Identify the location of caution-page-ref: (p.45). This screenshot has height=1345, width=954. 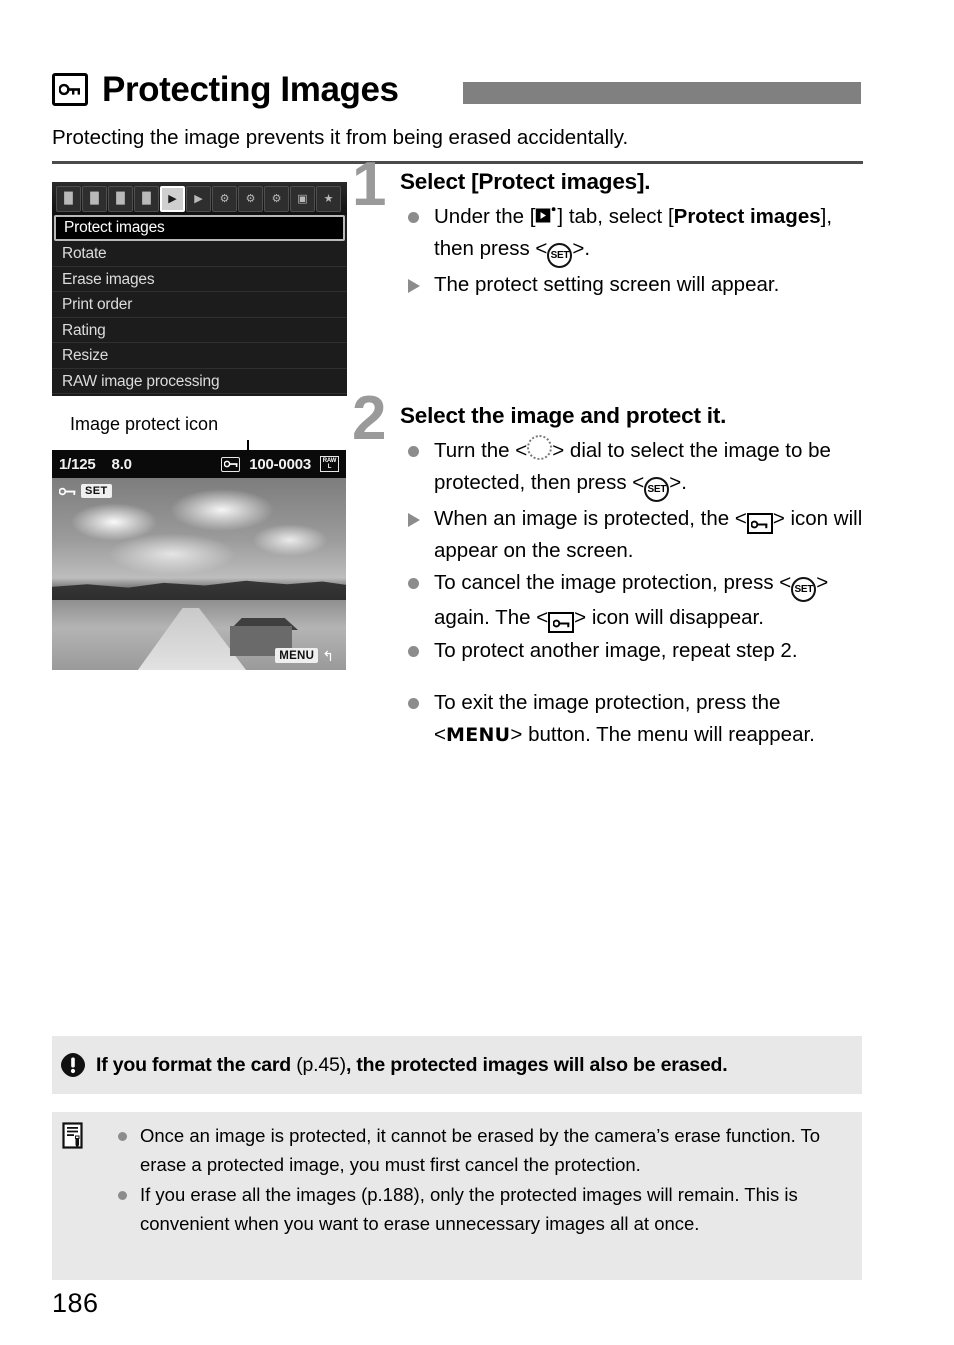
(321, 1064).